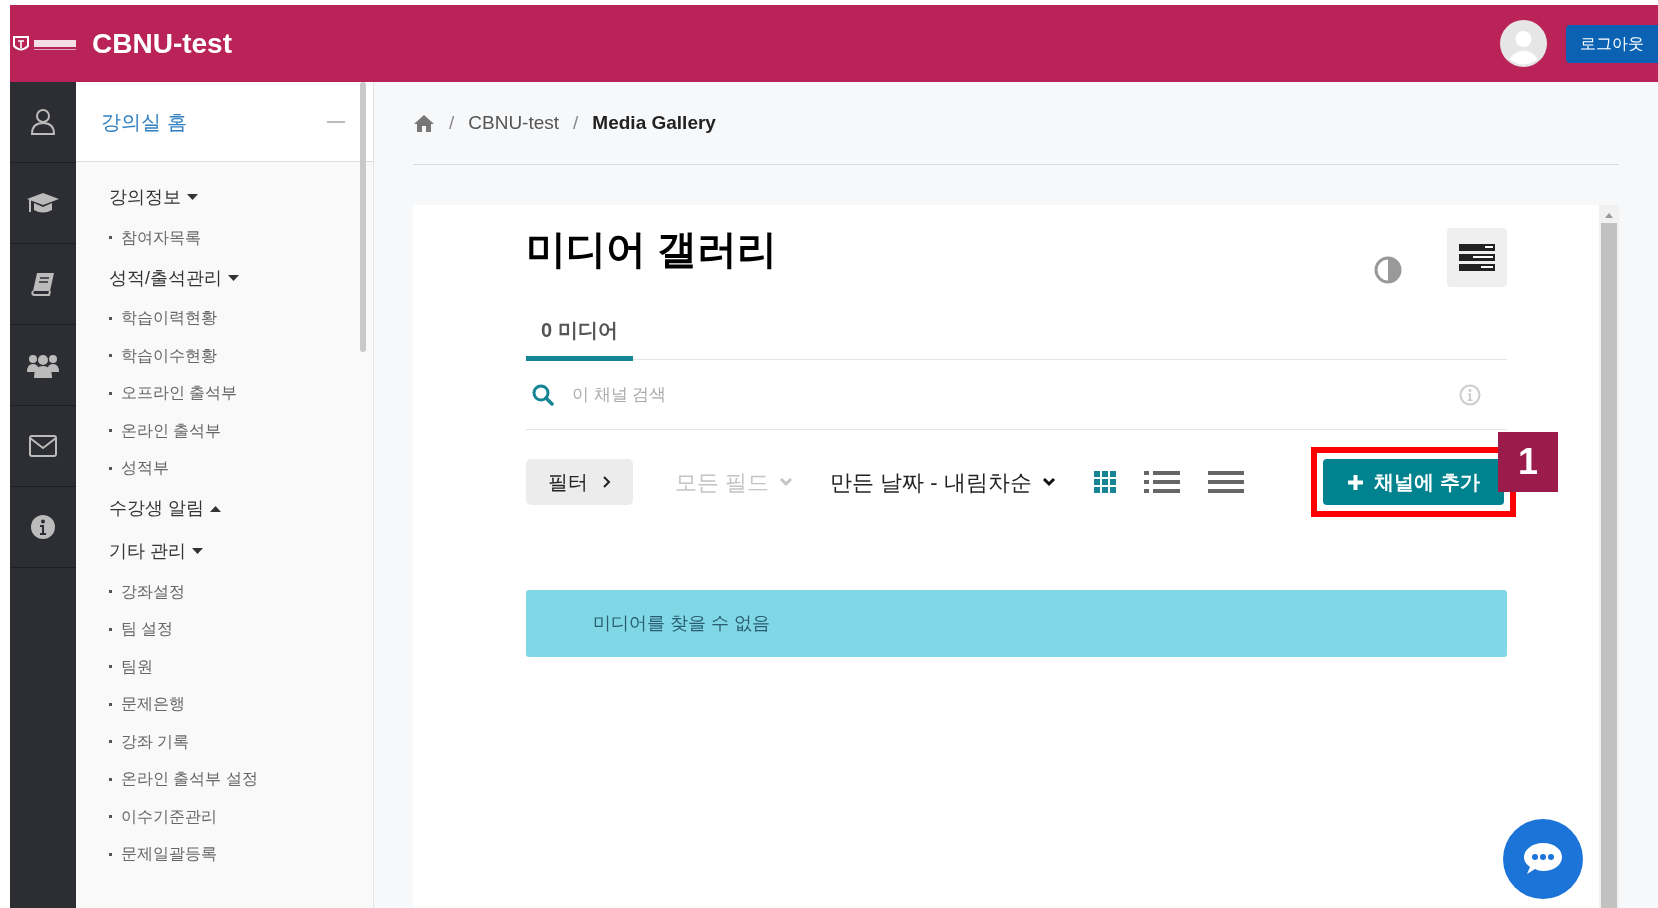  What do you see at coordinates (153, 197) in the screenshot?
I see `sidebar-section-toggle: 강의정보` at bounding box center [153, 197].